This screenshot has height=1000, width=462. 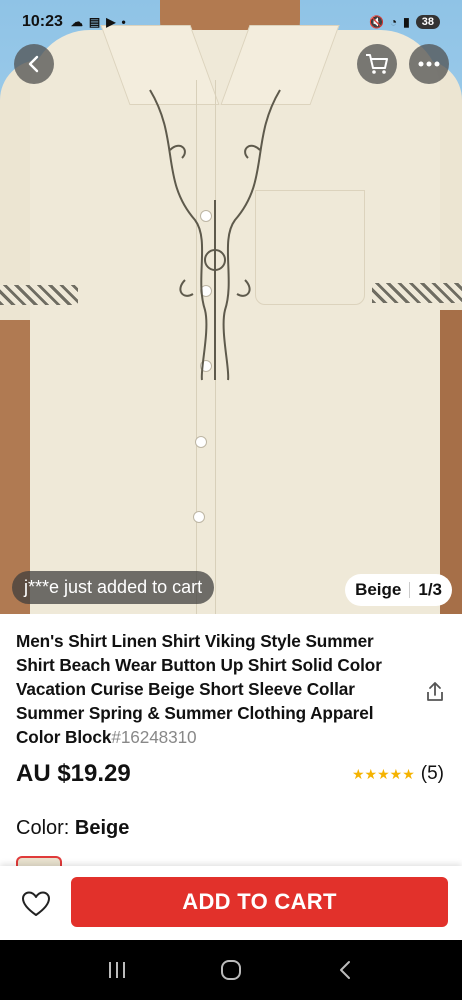 What do you see at coordinates (231, 22) in the screenshot?
I see `status-bar: 10:23 ☁ ▤ ▶ • 🔇 ◔ ▮ 38` at bounding box center [231, 22].